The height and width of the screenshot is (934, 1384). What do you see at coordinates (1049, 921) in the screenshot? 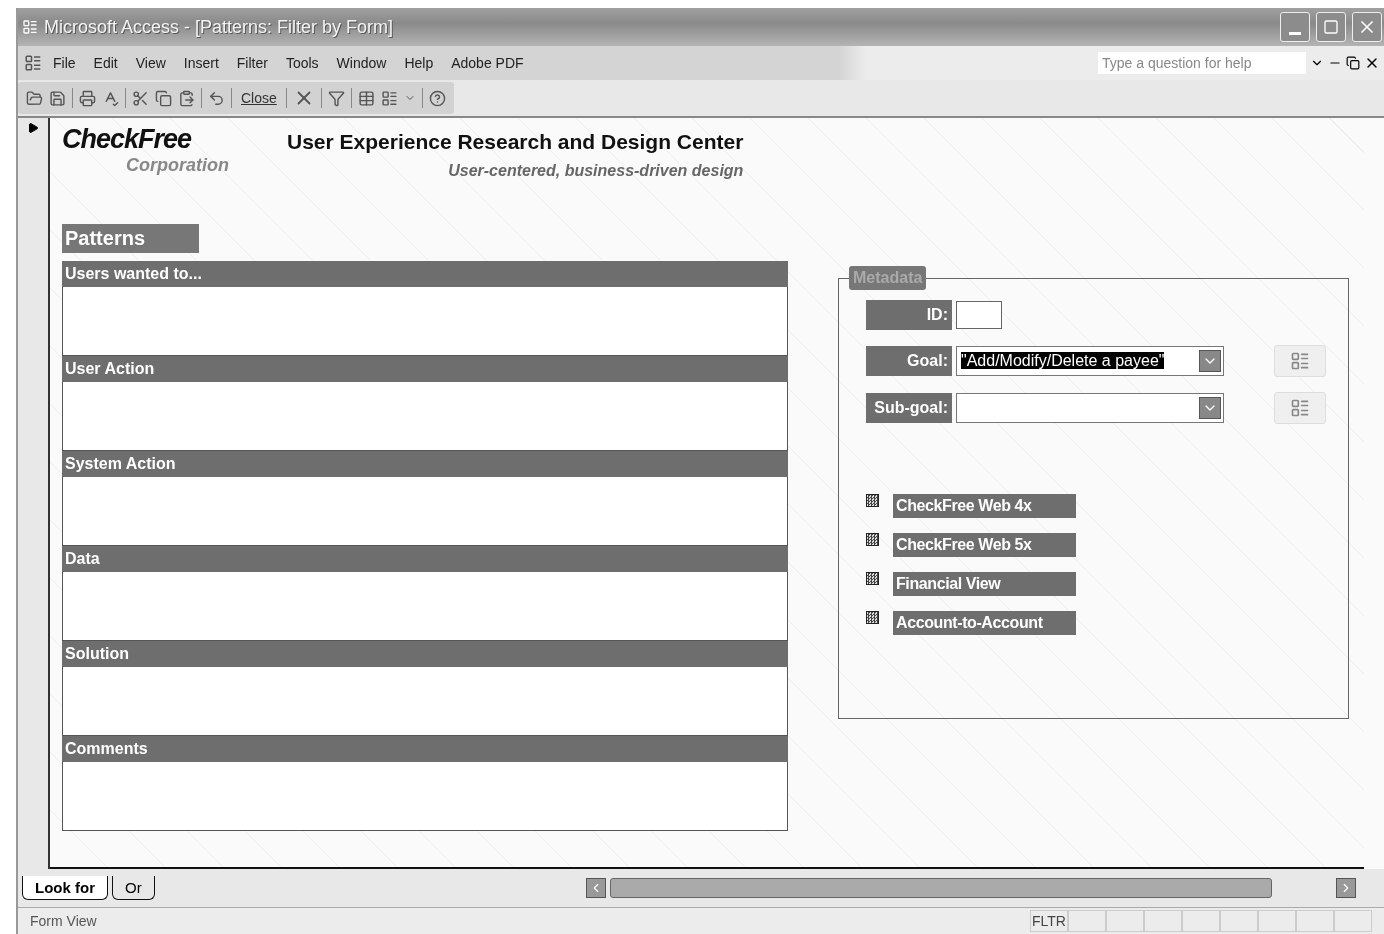
I see `status-indicator: FLTR` at bounding box center [1049, 921].